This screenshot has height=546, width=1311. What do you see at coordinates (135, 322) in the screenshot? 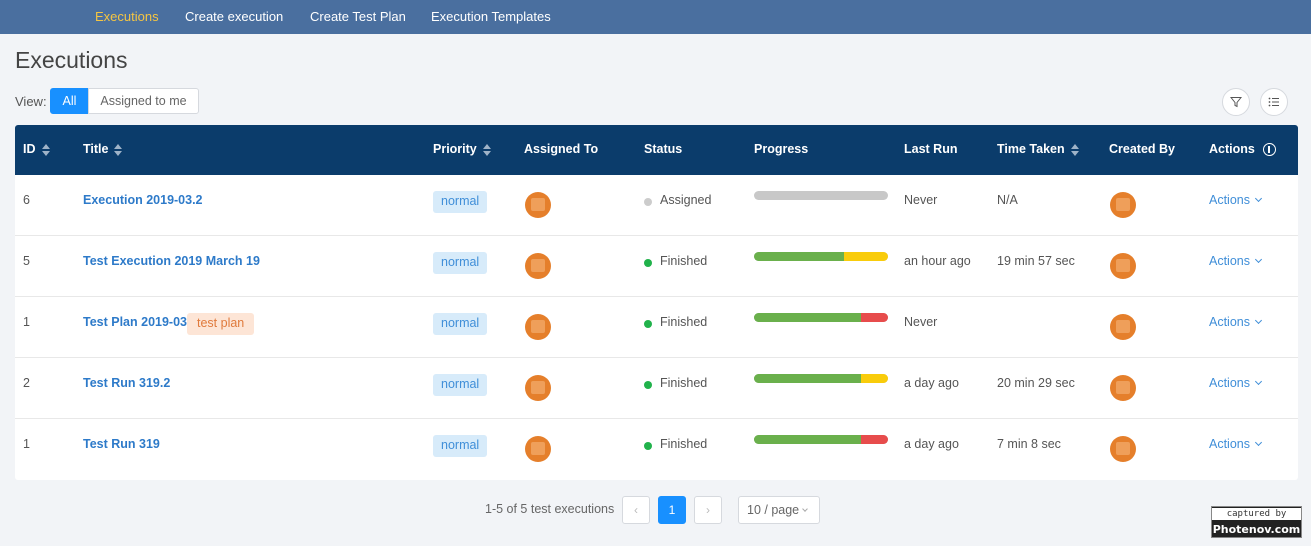
I see `row-title-link: Test Plan 2019-03` at bounding box center [135, 322].